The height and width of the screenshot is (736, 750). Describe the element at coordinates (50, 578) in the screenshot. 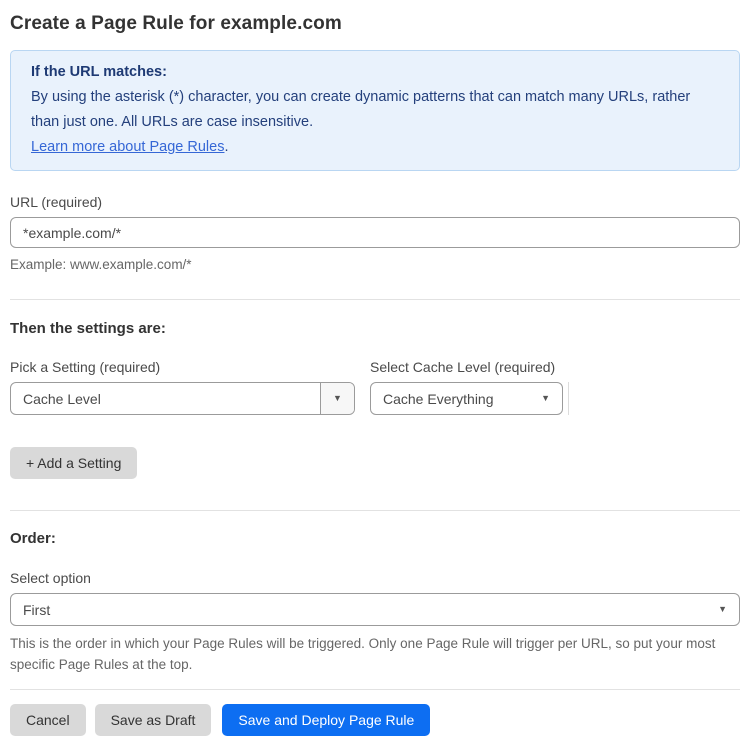

I see `order-select-label: Select option` at that location.